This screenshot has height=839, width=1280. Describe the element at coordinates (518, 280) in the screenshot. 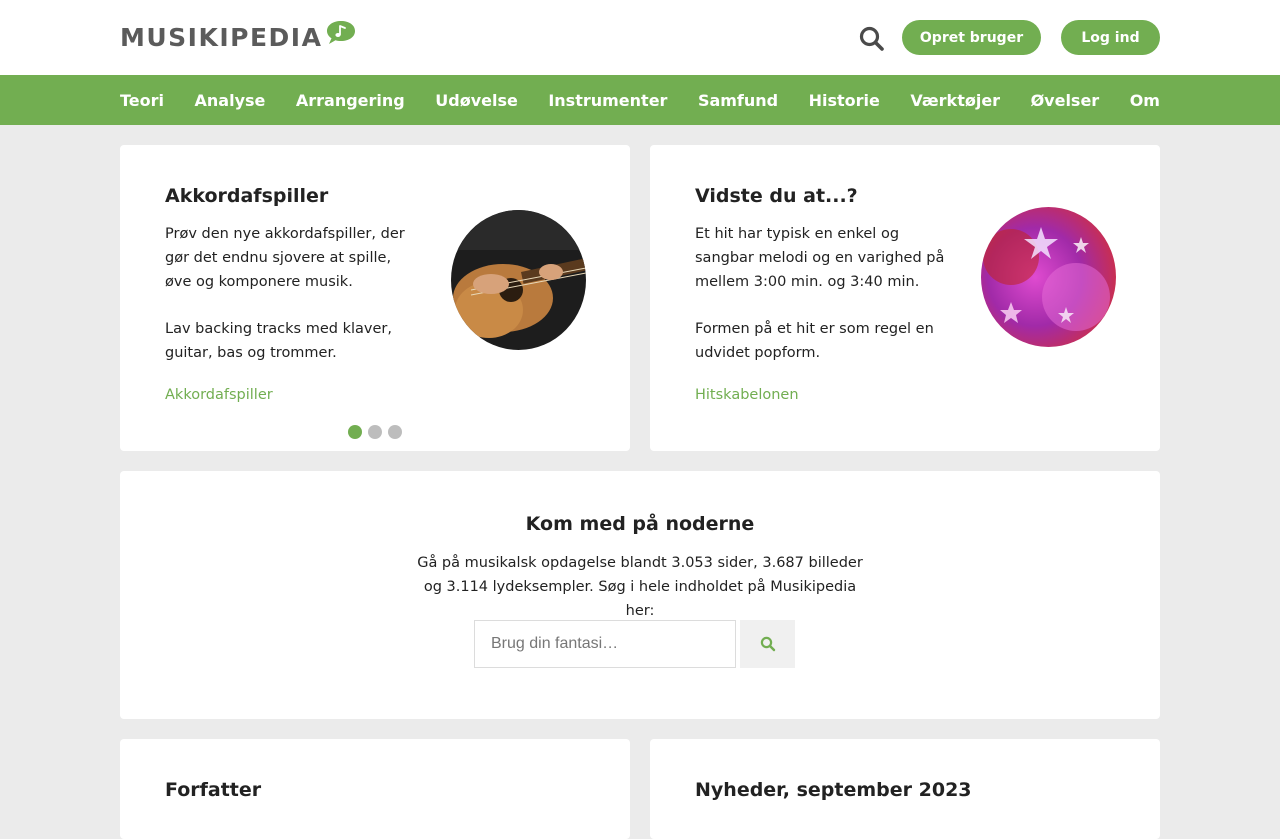

I see `guitar-image` at that location.